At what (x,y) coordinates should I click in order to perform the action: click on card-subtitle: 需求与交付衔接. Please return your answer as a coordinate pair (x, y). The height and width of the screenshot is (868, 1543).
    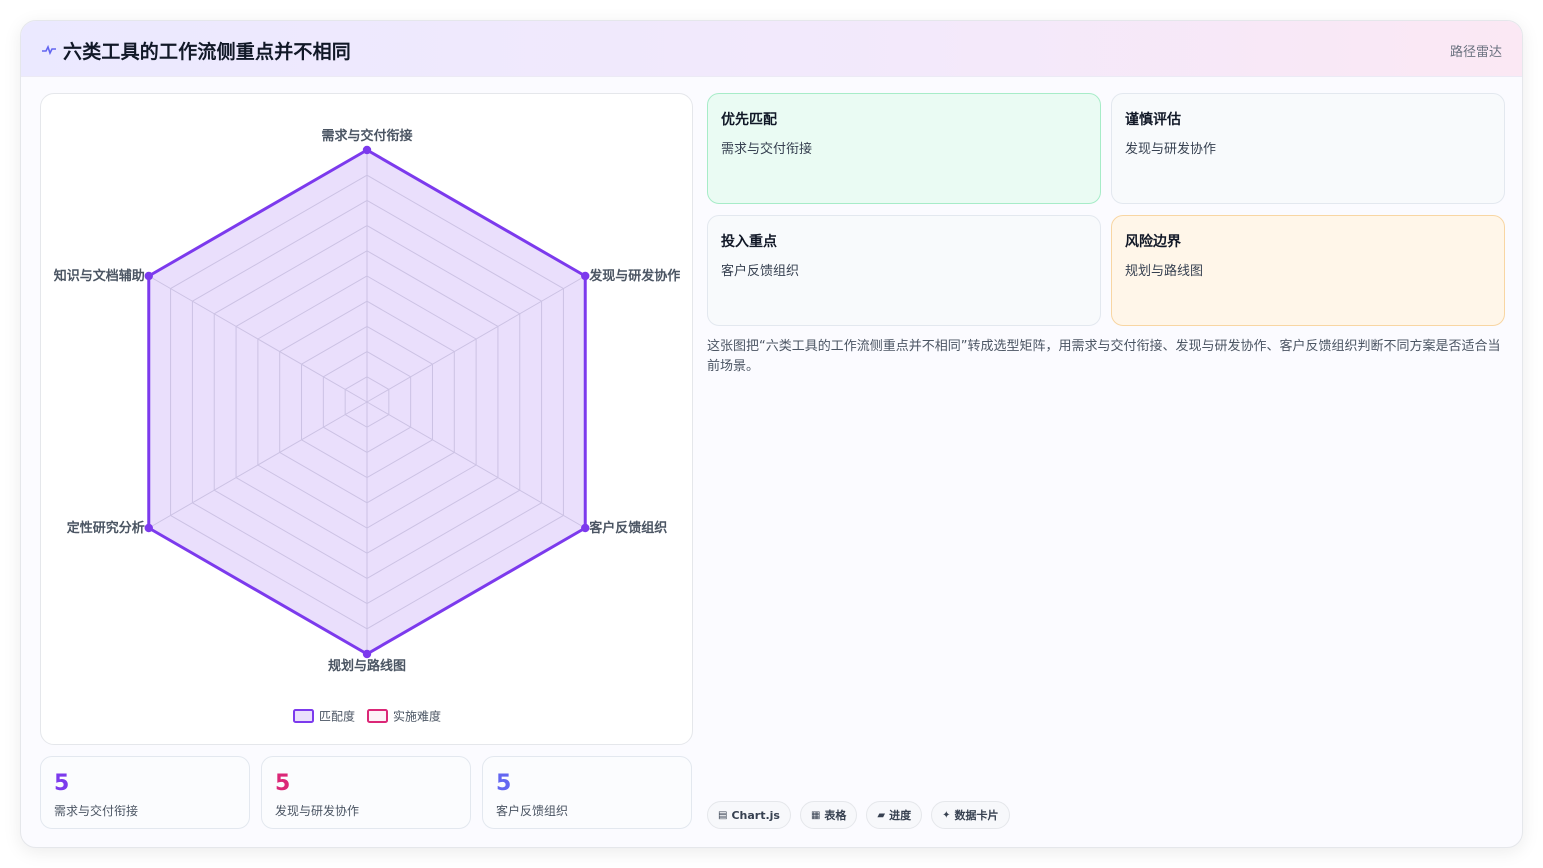
    Looking at the image, I should click on (767, 149).